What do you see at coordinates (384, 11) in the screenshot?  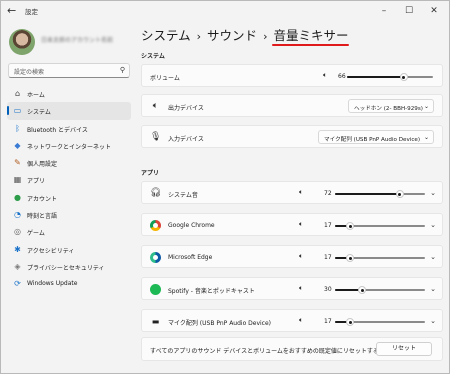 I see `minimize-icon: –` at bounding box center [384, 11].